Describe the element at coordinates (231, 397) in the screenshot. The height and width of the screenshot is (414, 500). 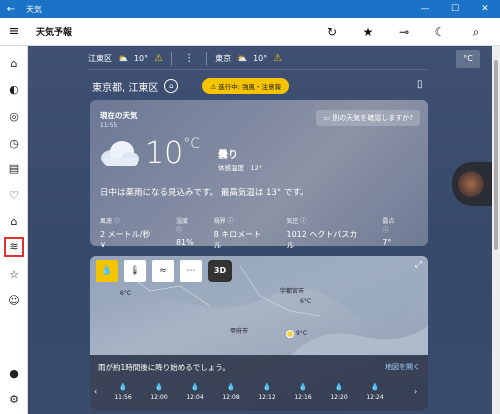
I see `timeline-time: 12:08` at that location.